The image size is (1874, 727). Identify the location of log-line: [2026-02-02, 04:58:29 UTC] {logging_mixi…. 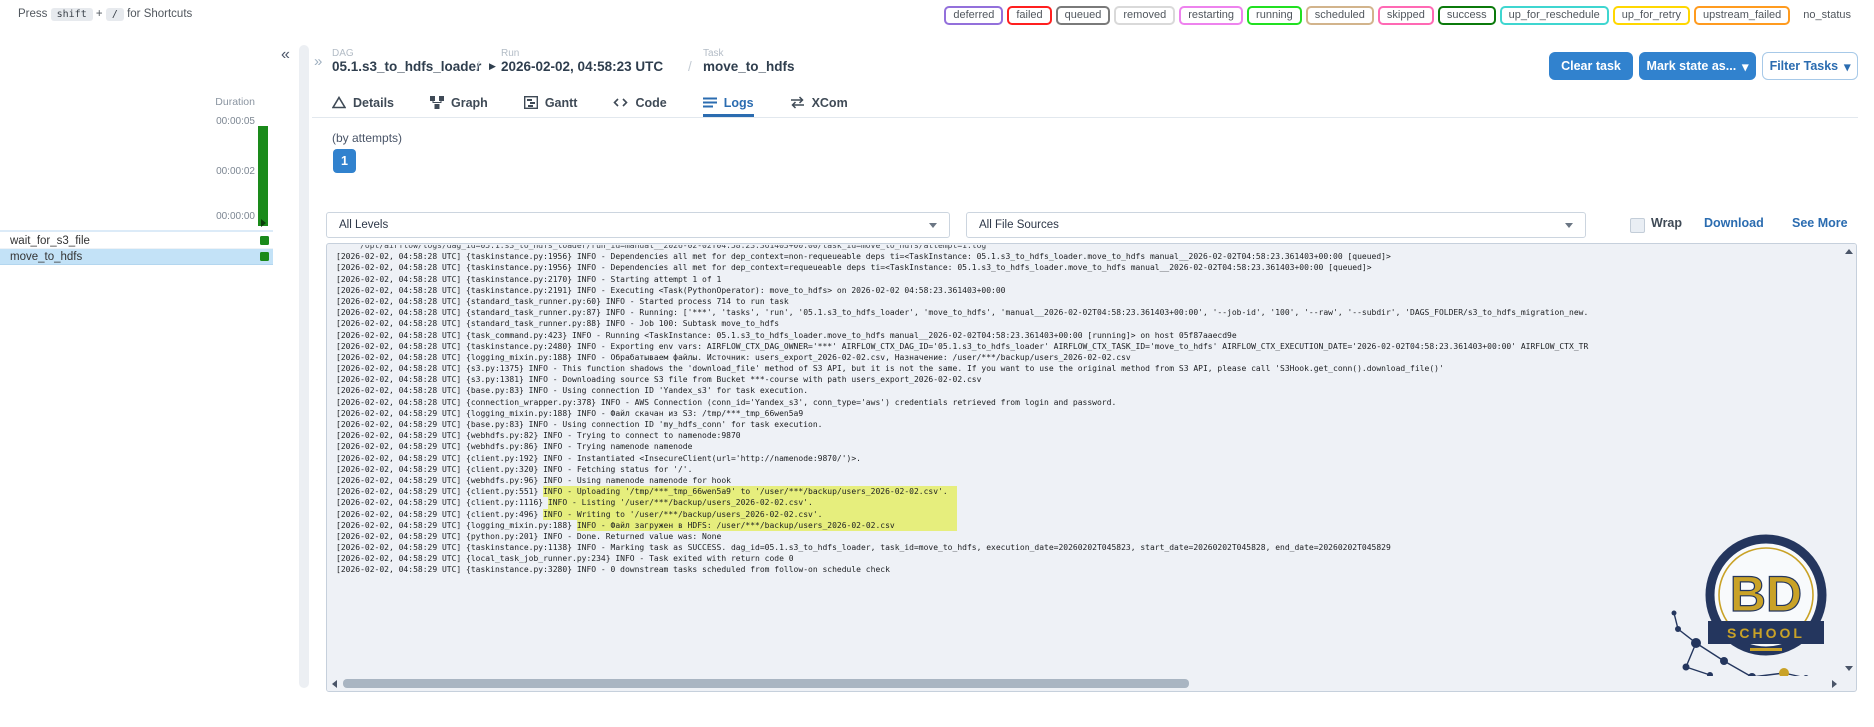
(1088, 525).